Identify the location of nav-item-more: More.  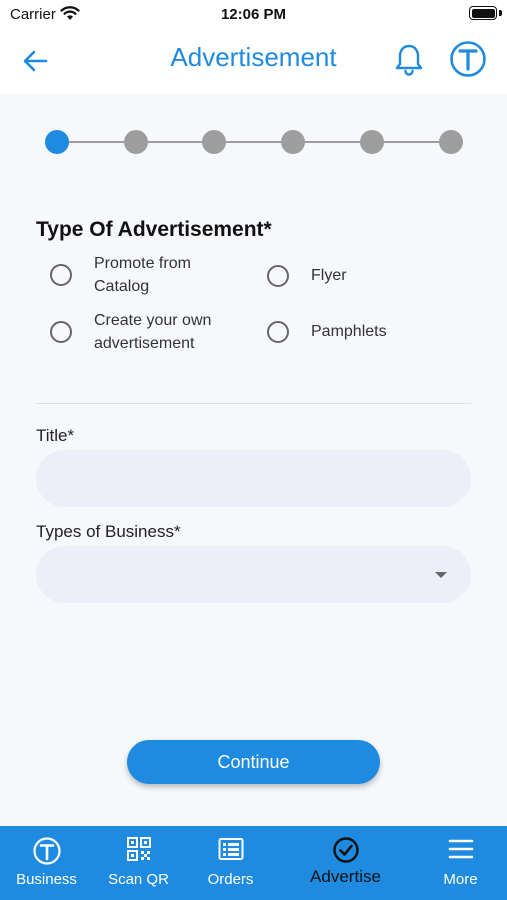
(458, 863).